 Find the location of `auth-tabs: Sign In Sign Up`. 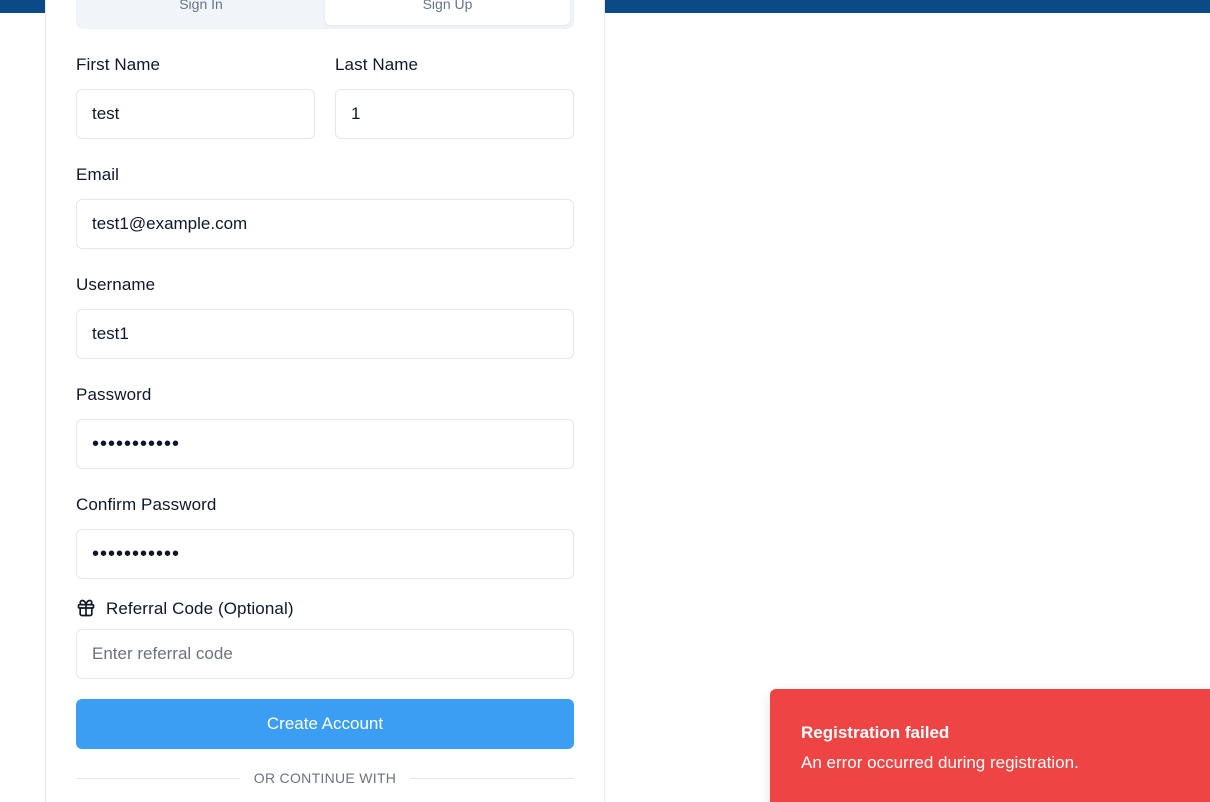

auth-tabs: Sign In Sign Up is located at coordinates (325, 14).